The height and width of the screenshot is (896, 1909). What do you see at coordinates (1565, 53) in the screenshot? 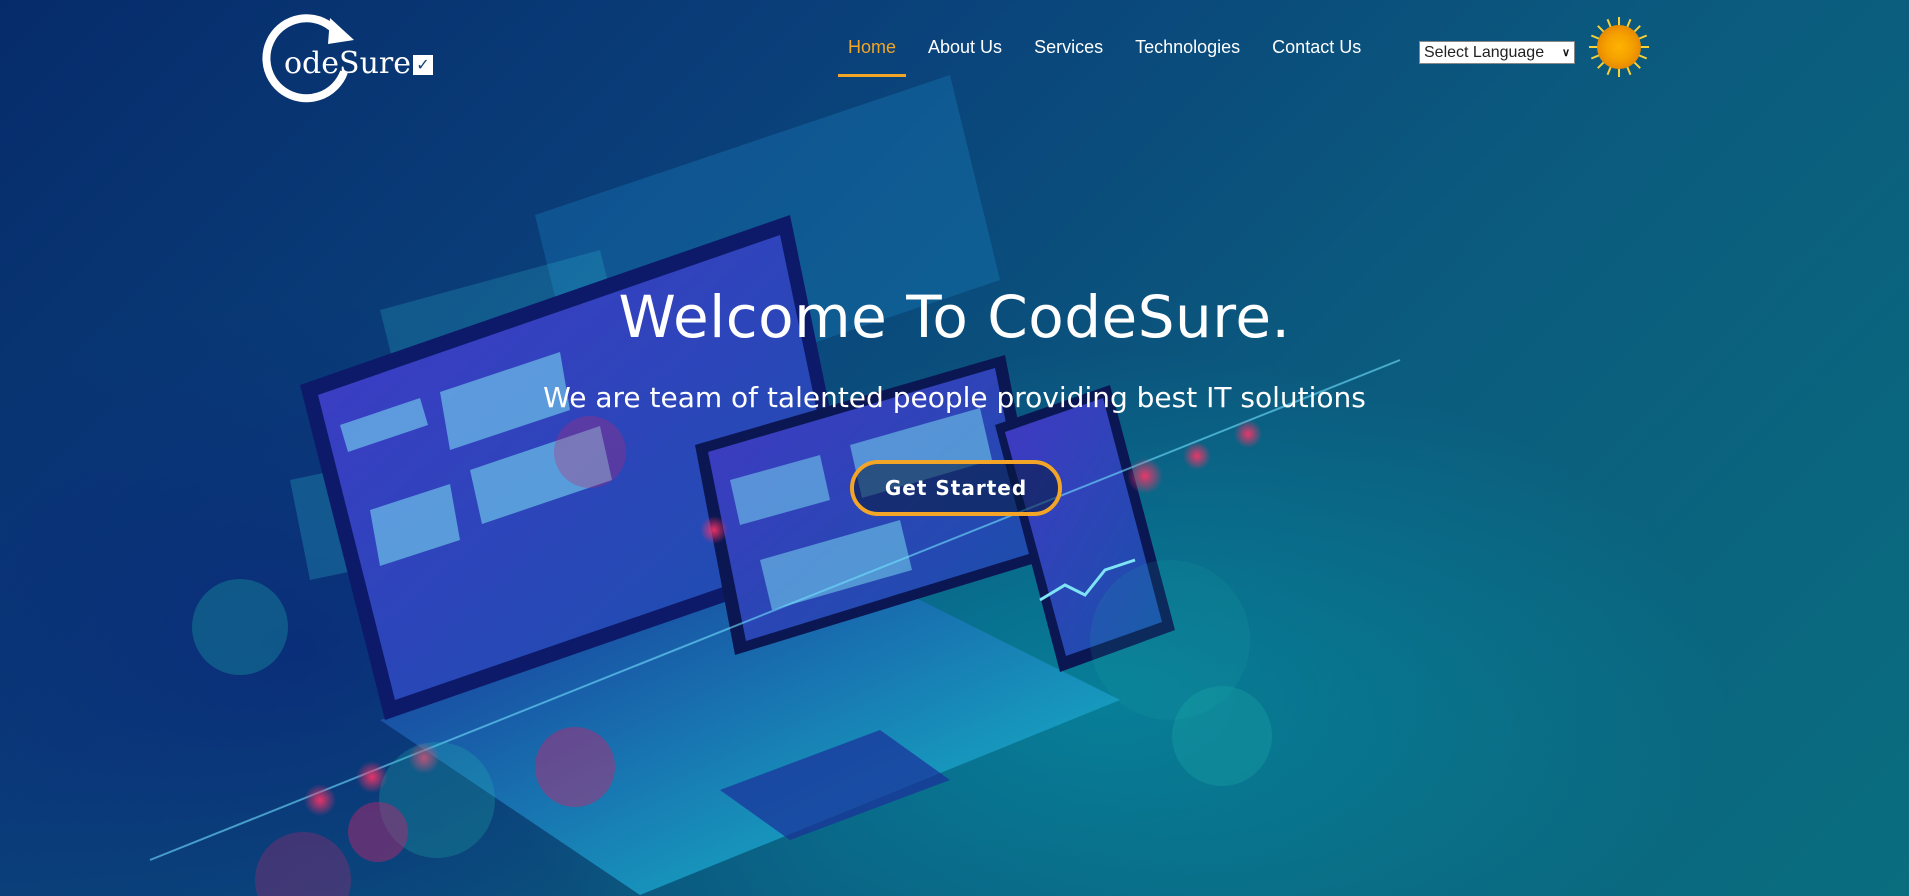
I see `chevron-down-icon: ∨` at bounding box center [1565, 53].